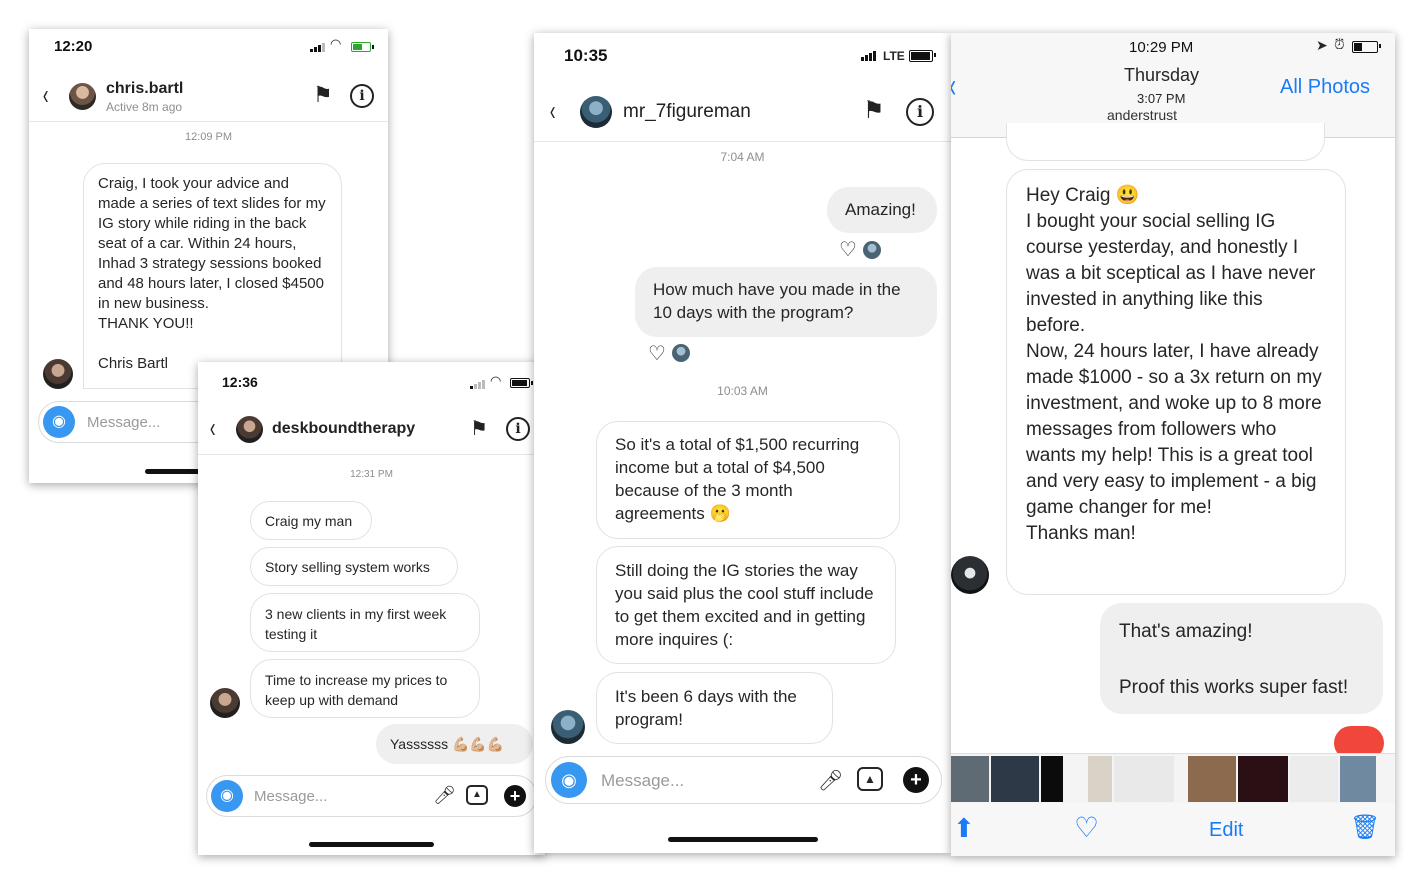  I want to click on all-photos-link: All Photos, so click(1325, 87).